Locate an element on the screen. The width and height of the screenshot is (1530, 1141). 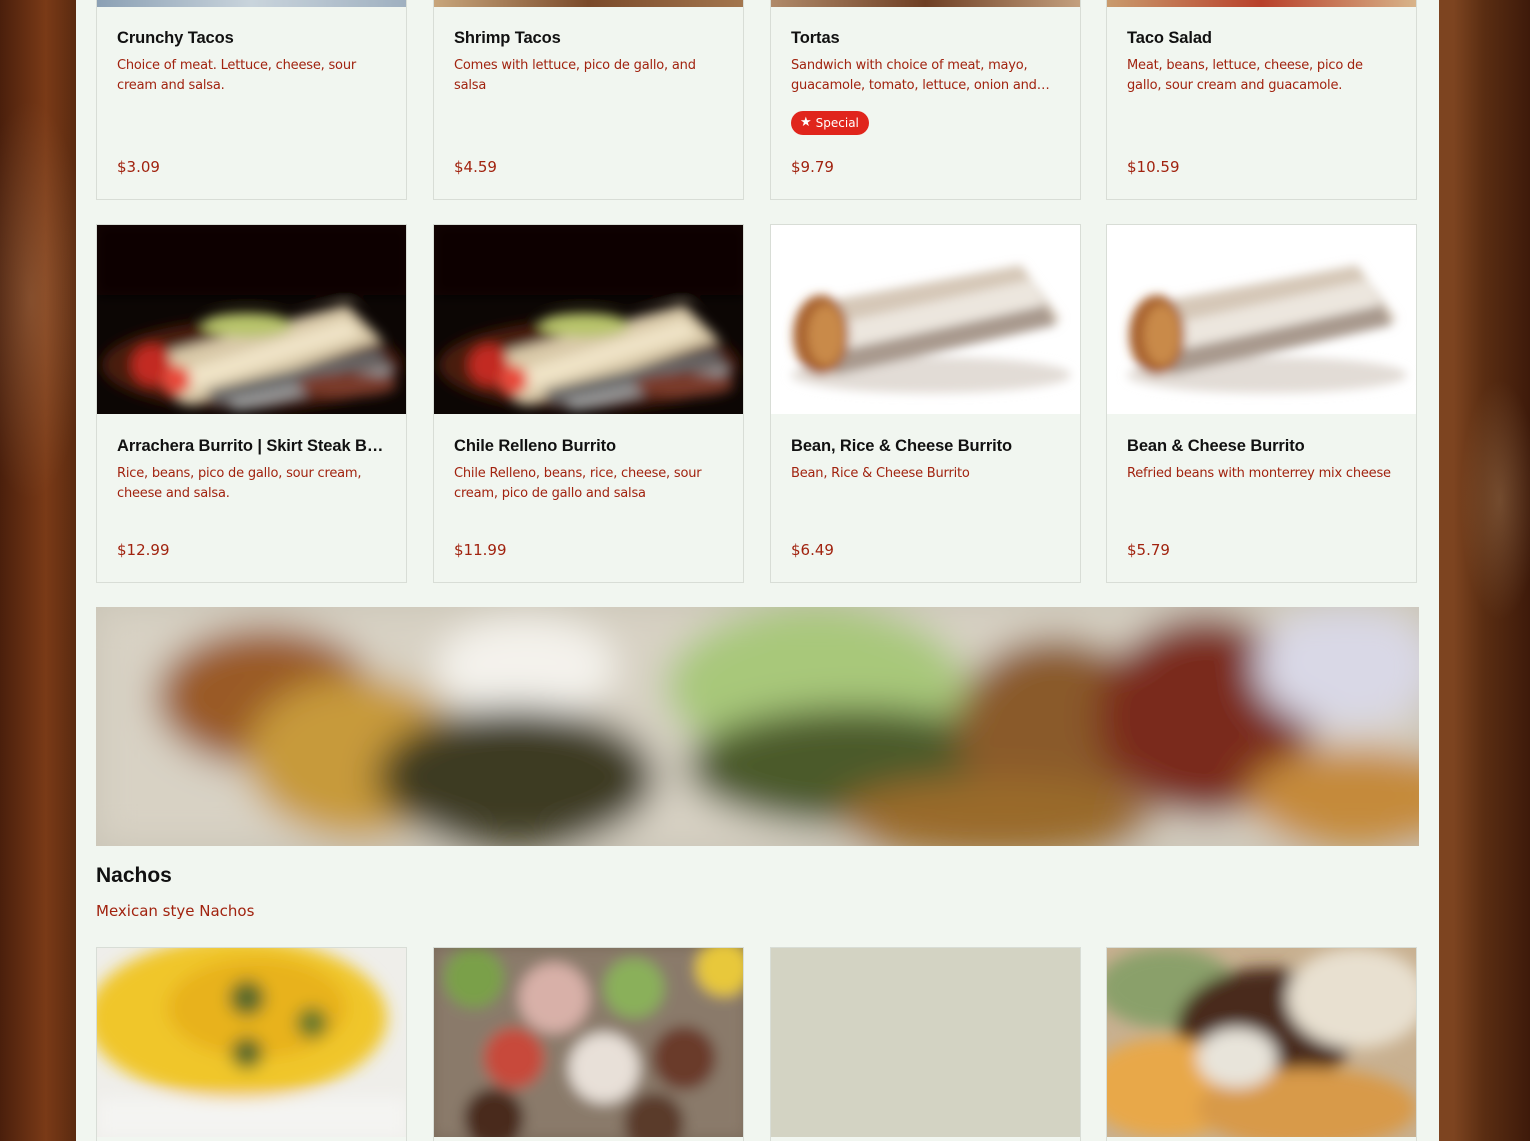
badge-label: Special is located at coordinates (837, 123).